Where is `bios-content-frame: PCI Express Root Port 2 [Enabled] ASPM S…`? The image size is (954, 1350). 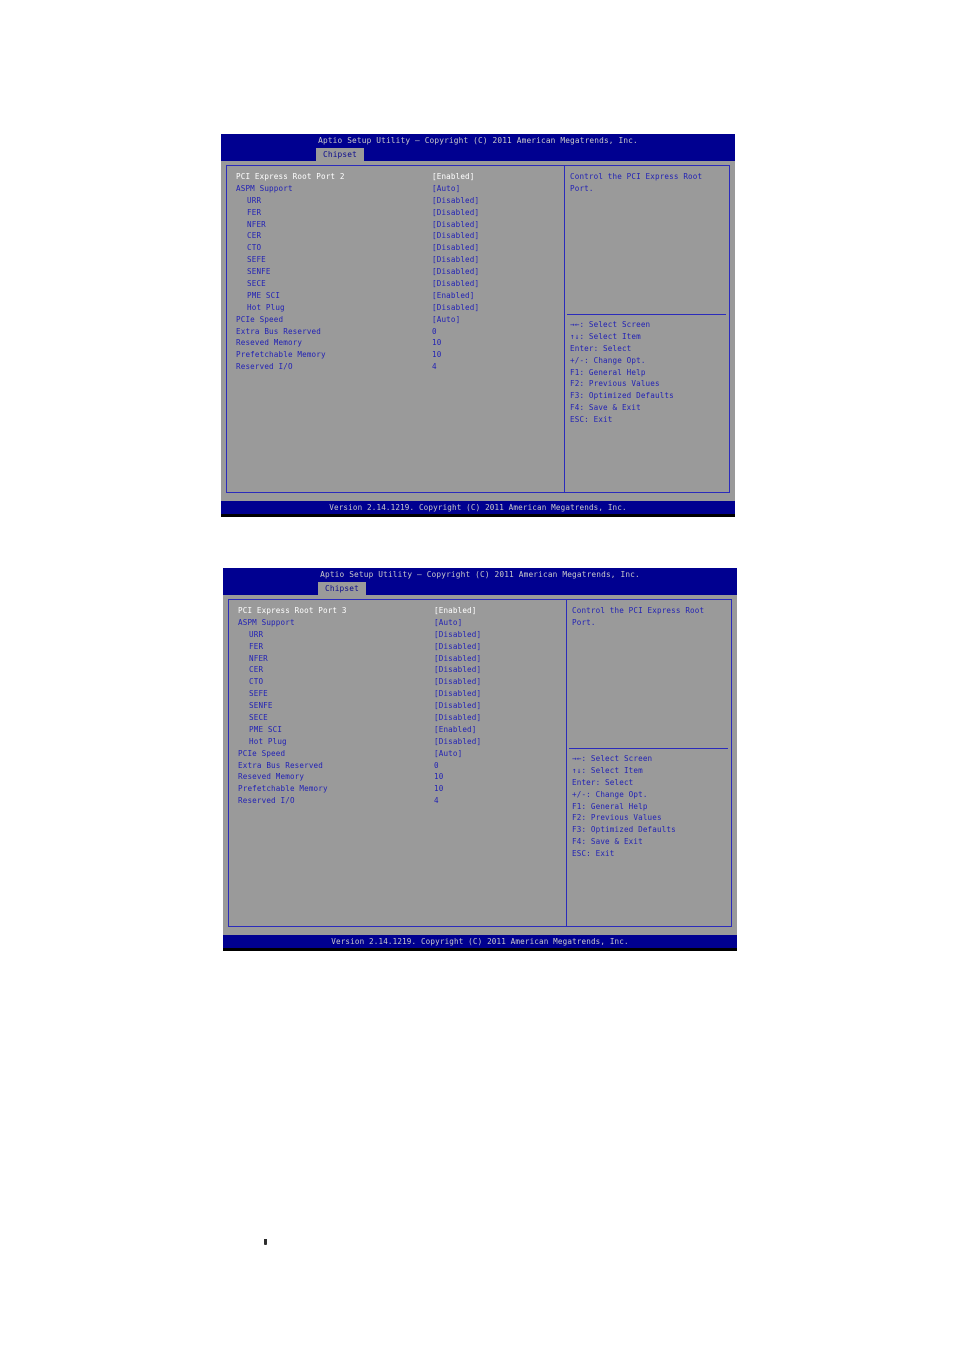
bios-content-frame: PCI Express Root Port 2 [Enabled] ASPM S… is located at coordinates (478, 329).